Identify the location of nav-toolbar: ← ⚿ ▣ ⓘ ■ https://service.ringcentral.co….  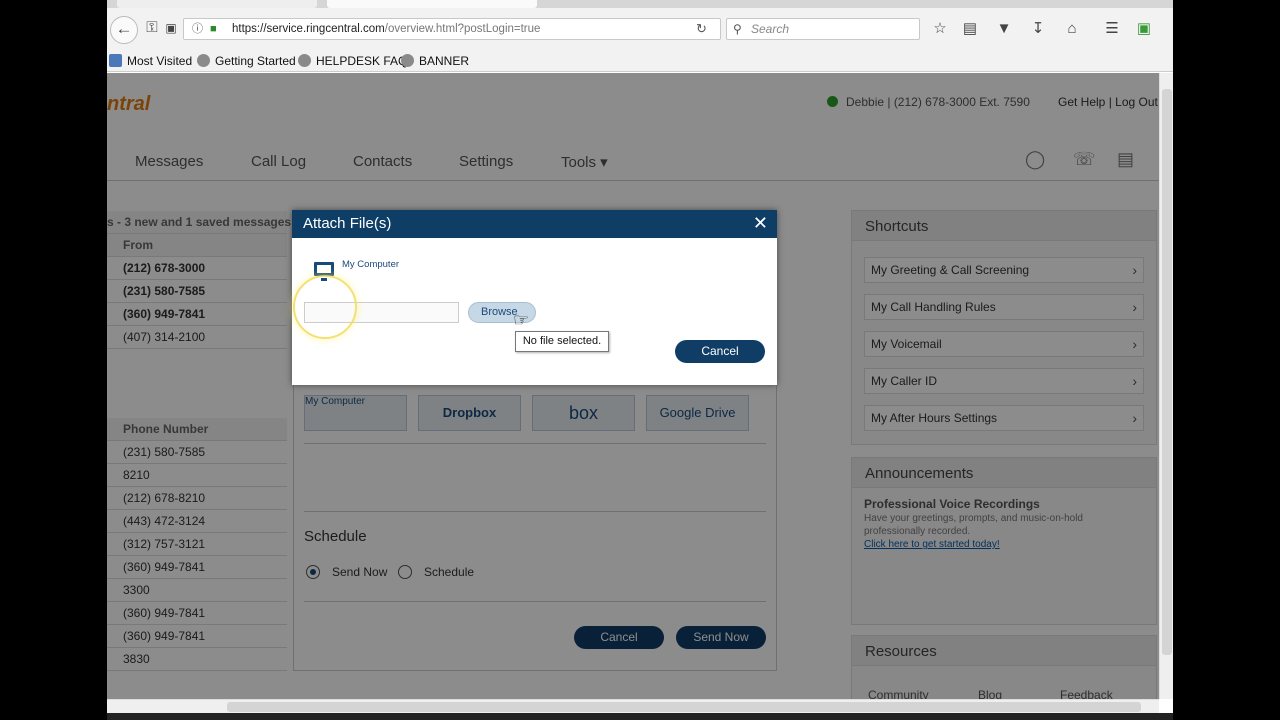
(640, 29).